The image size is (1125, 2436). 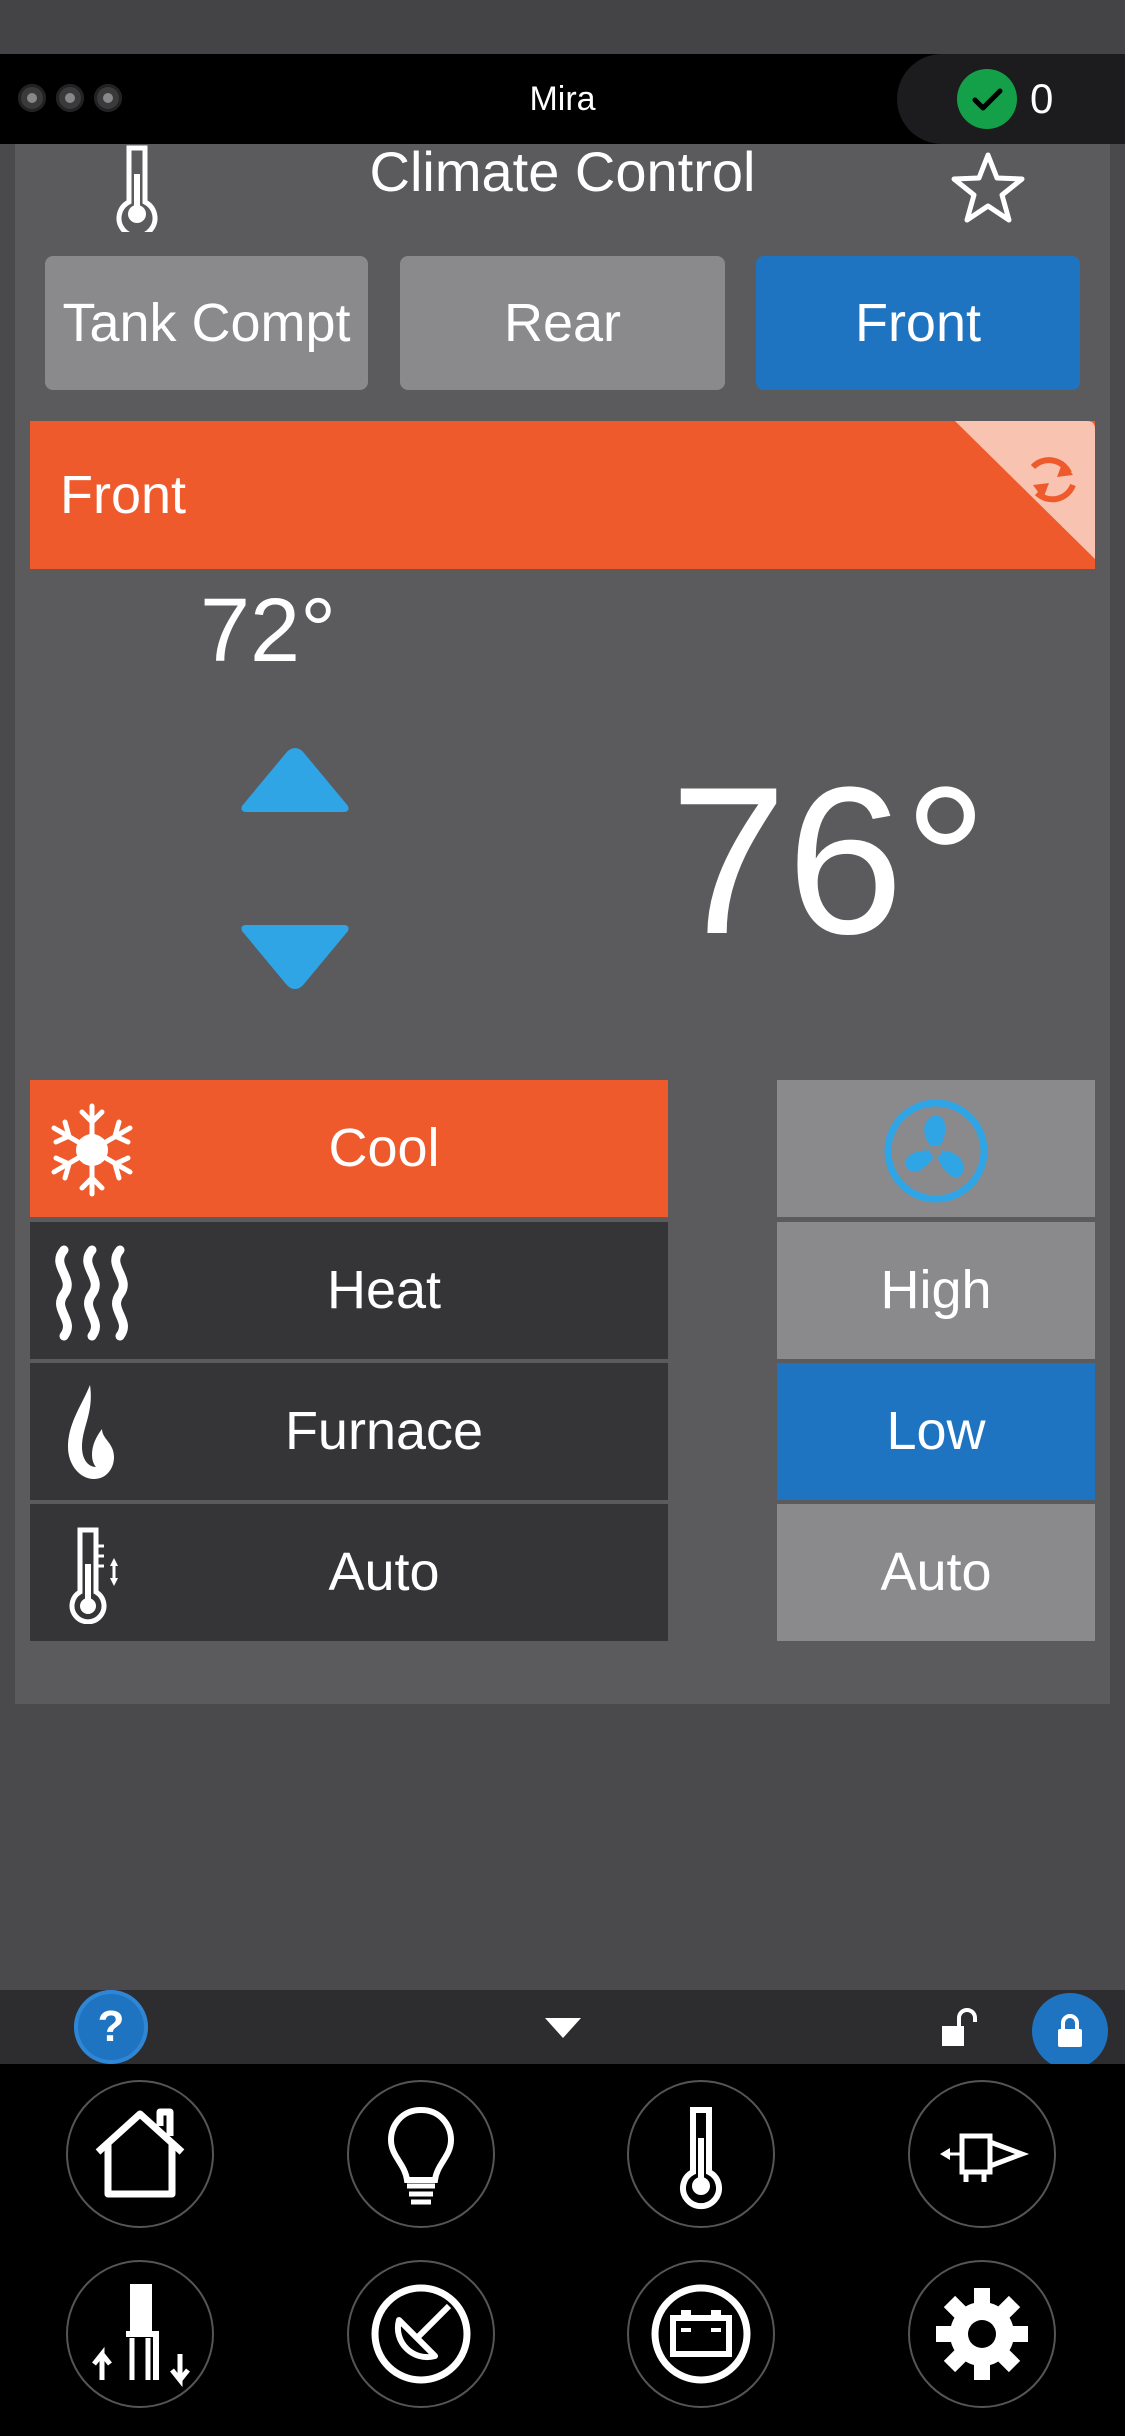 What do you see at coordinates (384, 1148) in the screenshot?
I see `mode-cool-label: Cool` at bounding box center [384, 1148].